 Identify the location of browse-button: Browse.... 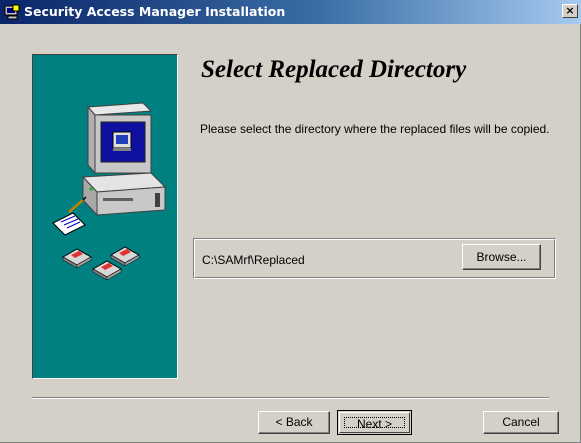
(501, 257).